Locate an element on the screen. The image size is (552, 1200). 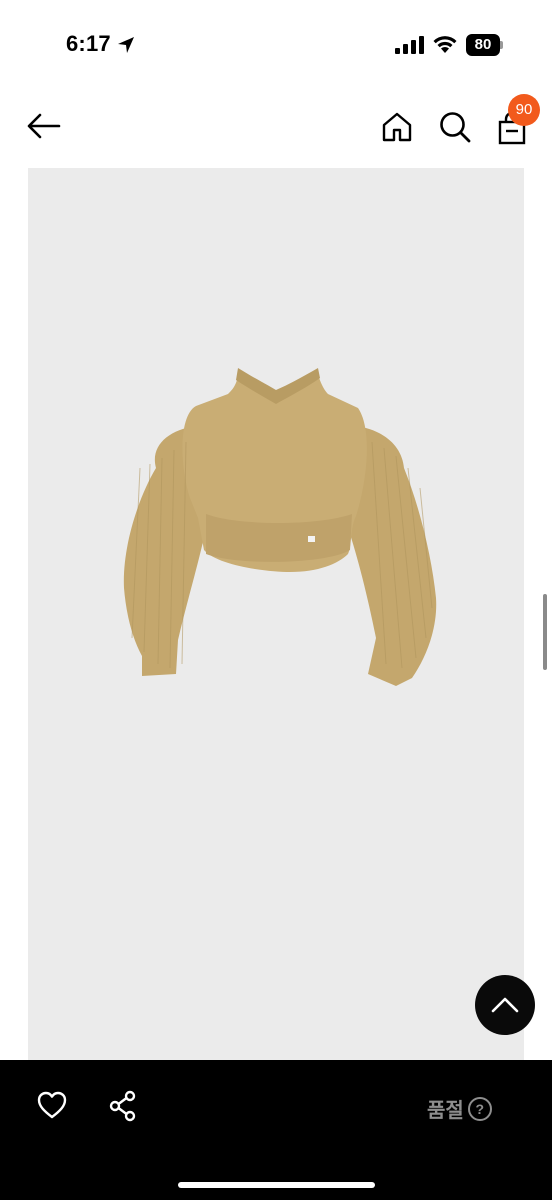
cart-count-badge: 90 is located at coordinates (524, 110).